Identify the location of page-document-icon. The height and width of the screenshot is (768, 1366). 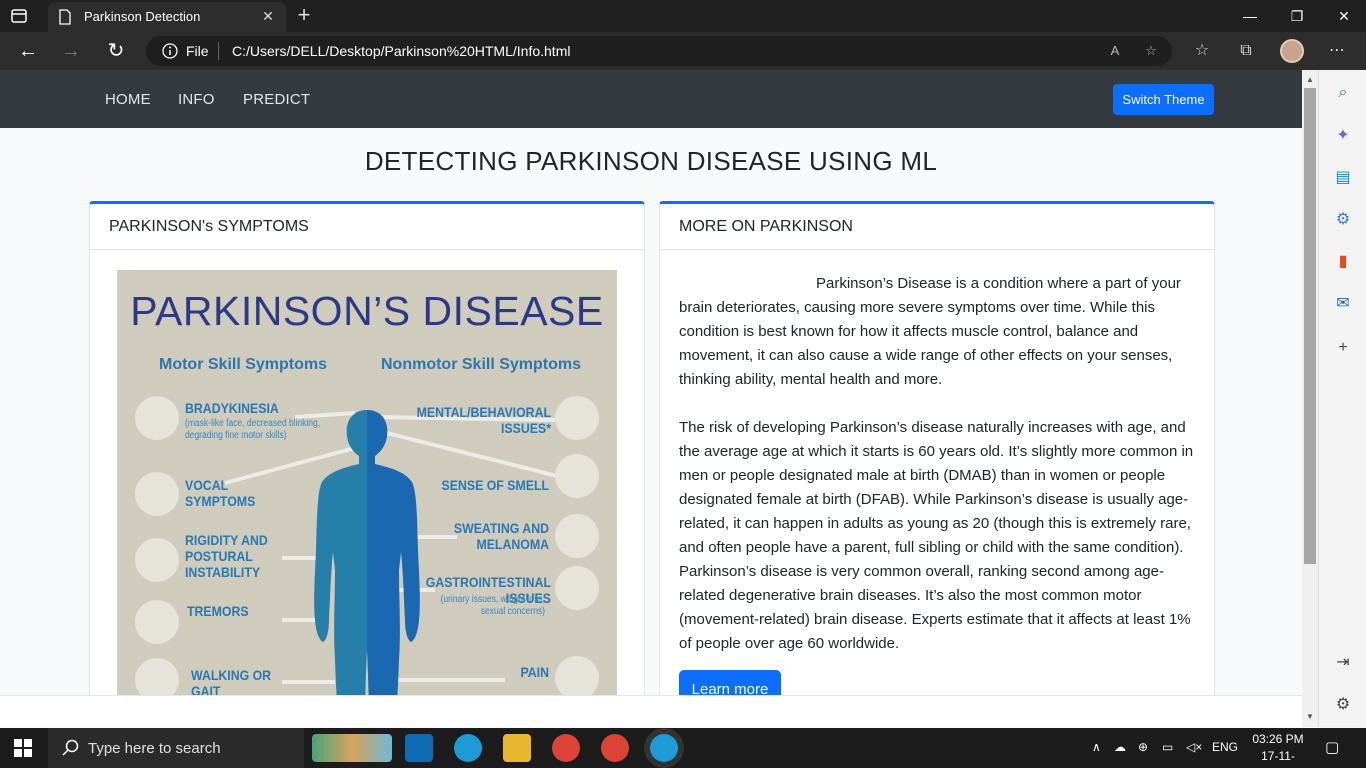
(65, 17).